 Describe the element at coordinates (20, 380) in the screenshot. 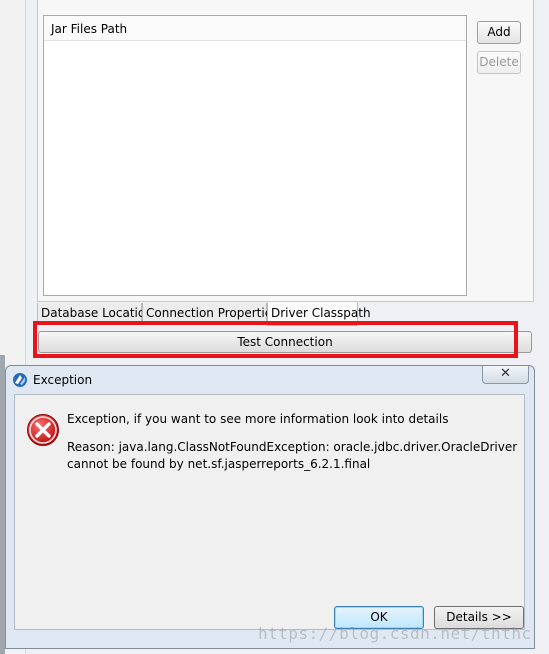

I see `eclipse-app-icon` at that location.